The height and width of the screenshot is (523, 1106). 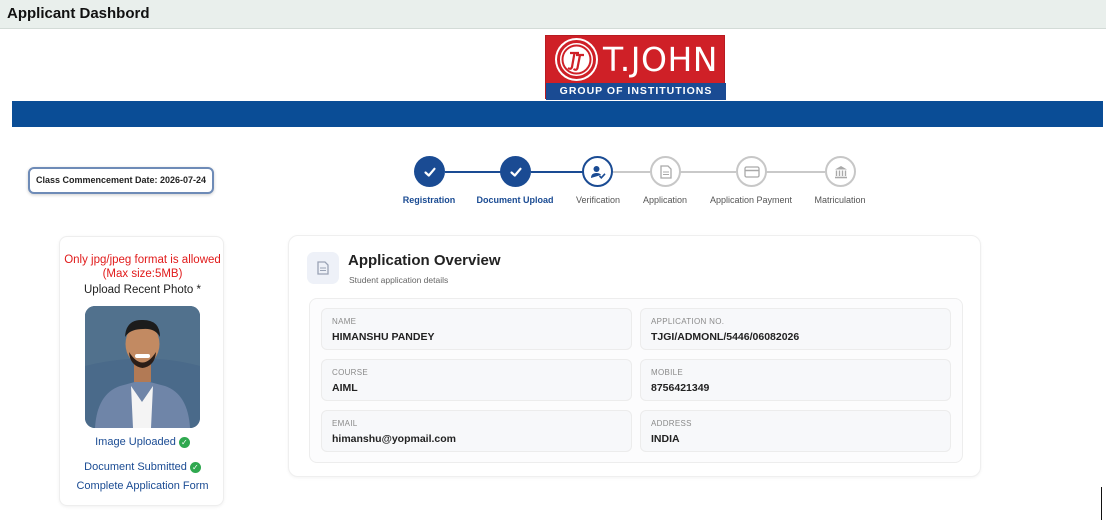 What do you see at coordinates (671, 423) in the screenshot?
I see `field-label: ADDRESS` at bounding box center [671, 423].